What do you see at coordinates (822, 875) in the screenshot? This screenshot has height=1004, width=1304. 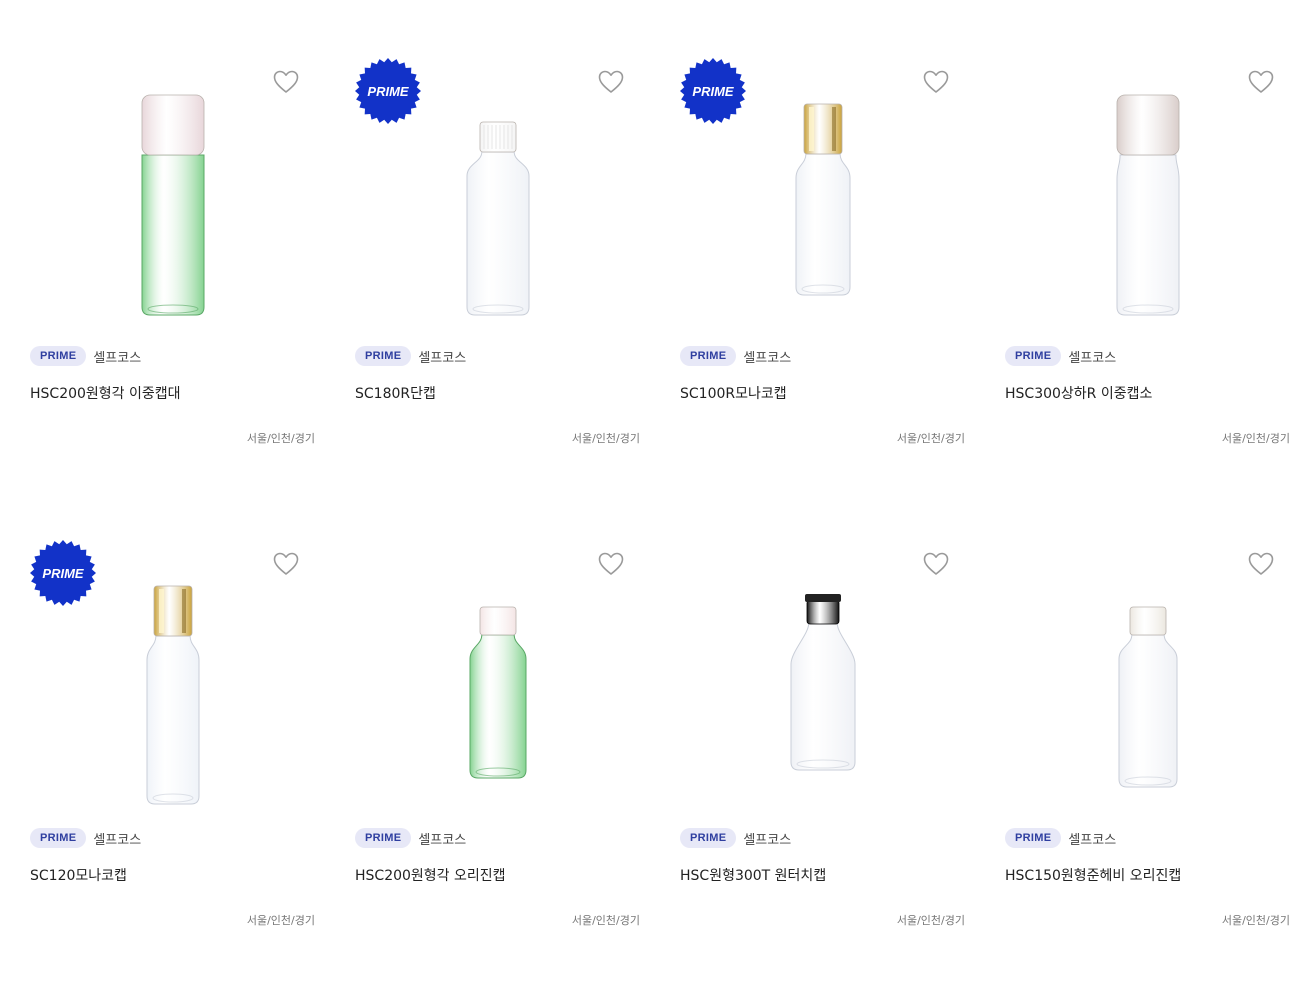 I see `product-name: HSC원형300T 원터치캡` at bounding box center [822, 875].